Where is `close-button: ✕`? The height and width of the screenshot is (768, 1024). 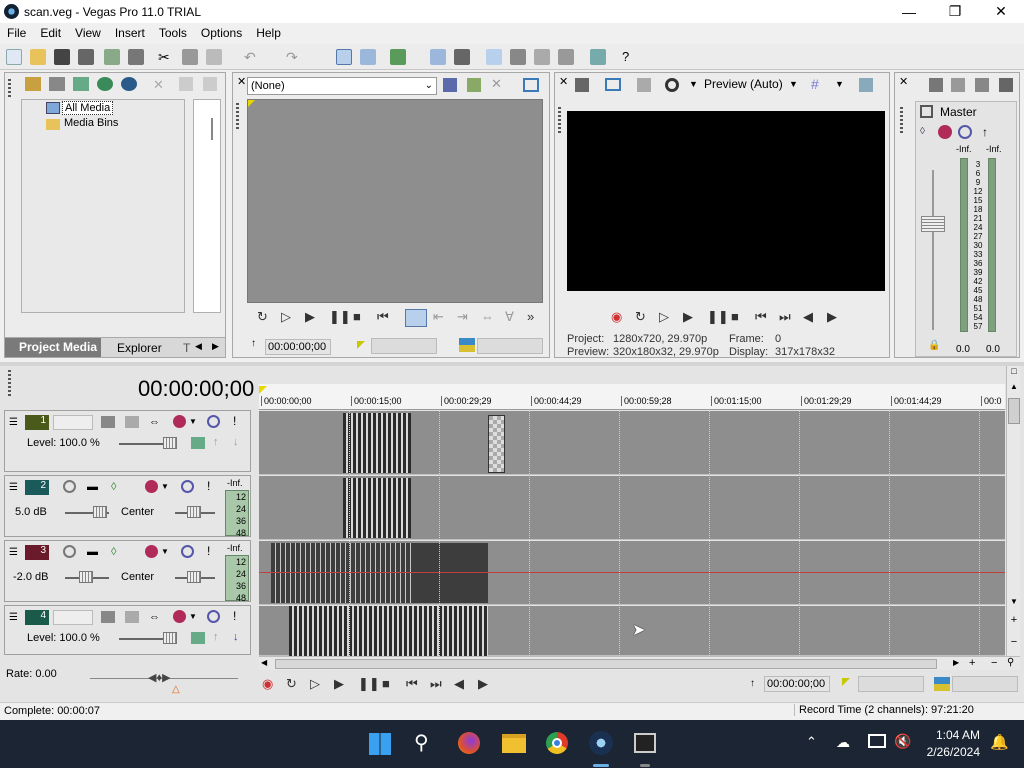 close-button: ✕ is located at coordinates (1001, 11).